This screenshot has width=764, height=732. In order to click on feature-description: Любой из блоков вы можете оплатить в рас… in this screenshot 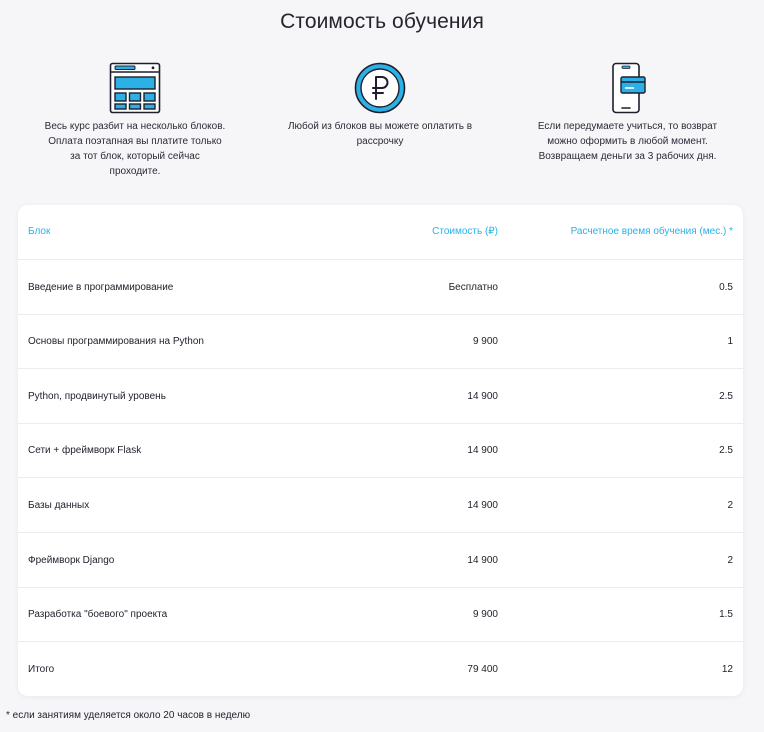, I will do `click(380, 134)`.